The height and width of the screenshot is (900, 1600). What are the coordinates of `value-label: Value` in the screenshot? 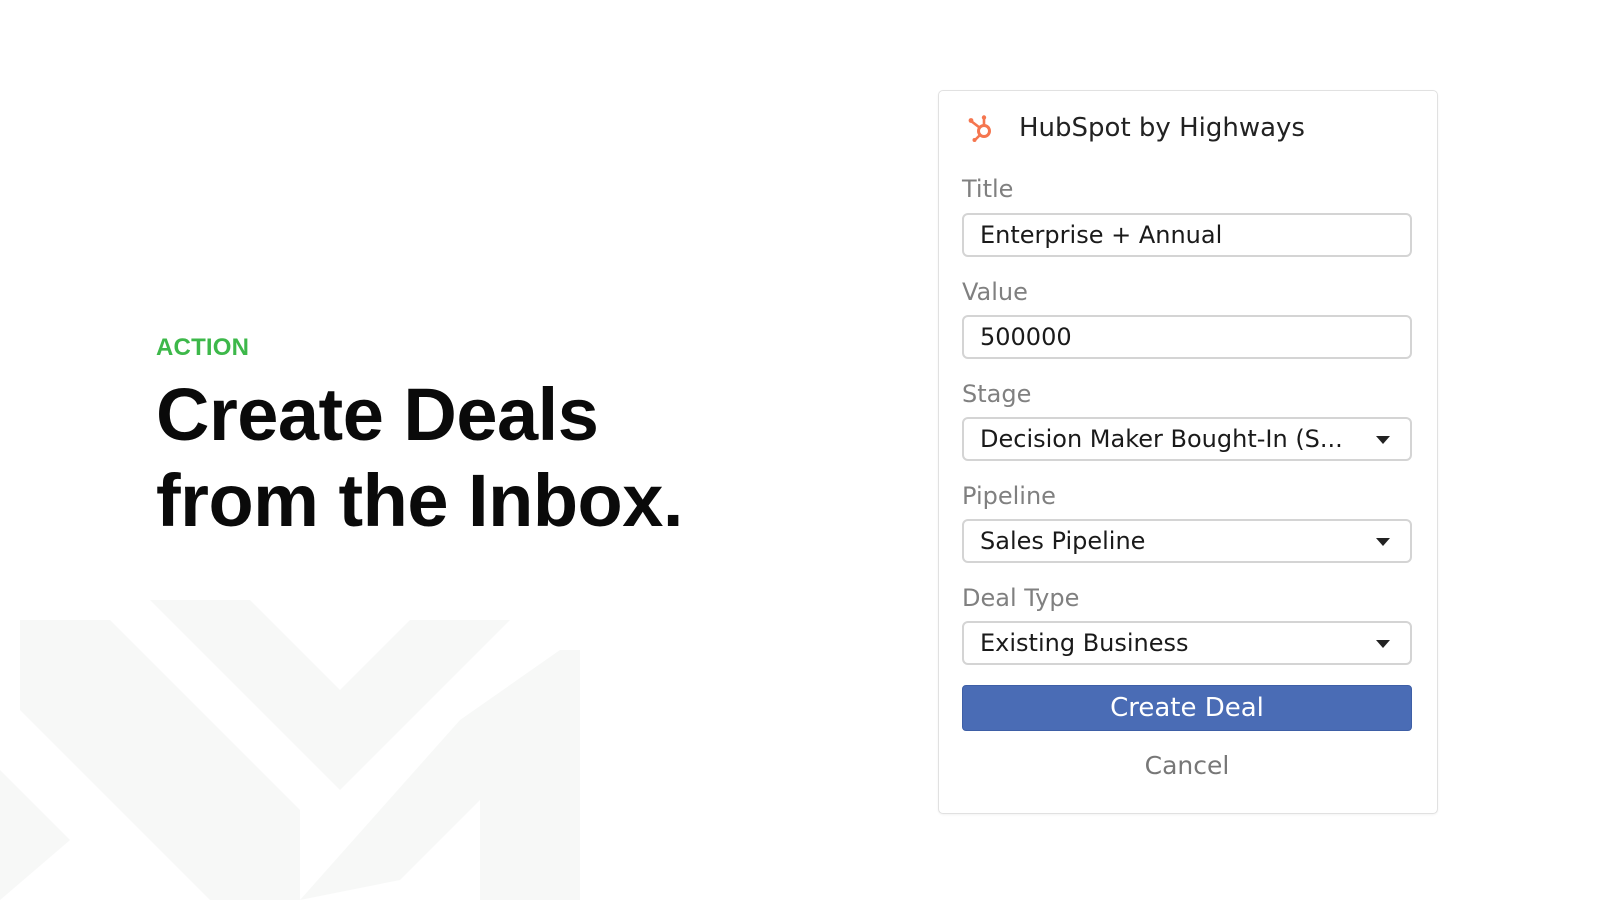 It's located at (995, 292).